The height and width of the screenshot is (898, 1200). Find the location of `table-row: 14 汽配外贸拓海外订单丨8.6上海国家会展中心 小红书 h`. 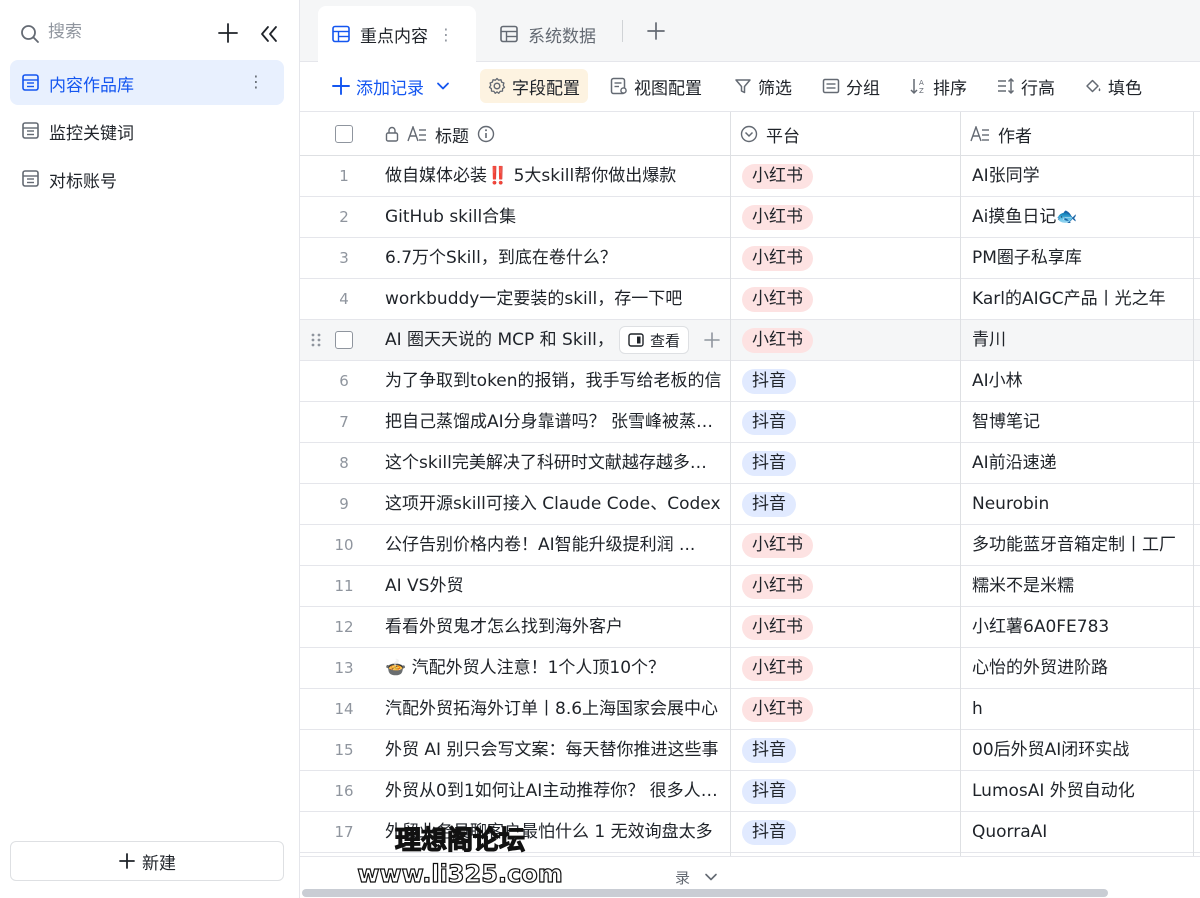

table-row: 14 汽配外贸拓海外订单丨8.6上海国家会展中心 小红书 h is located at coordinates (750, 709).